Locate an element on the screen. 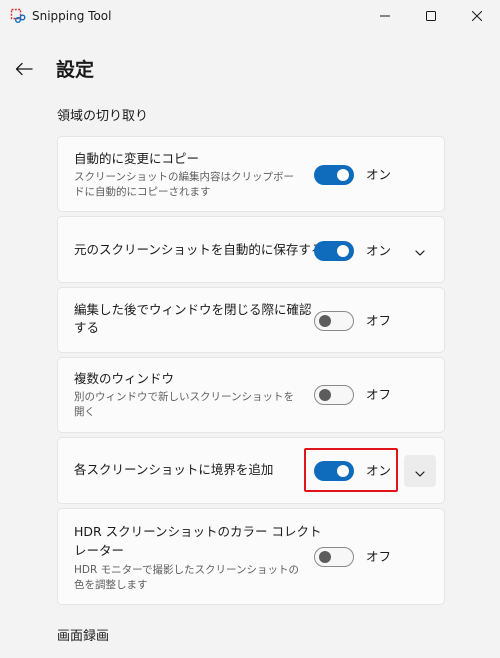 This screenshot has width=500, height=658. maximize-button is located at coordinates (431, 16).